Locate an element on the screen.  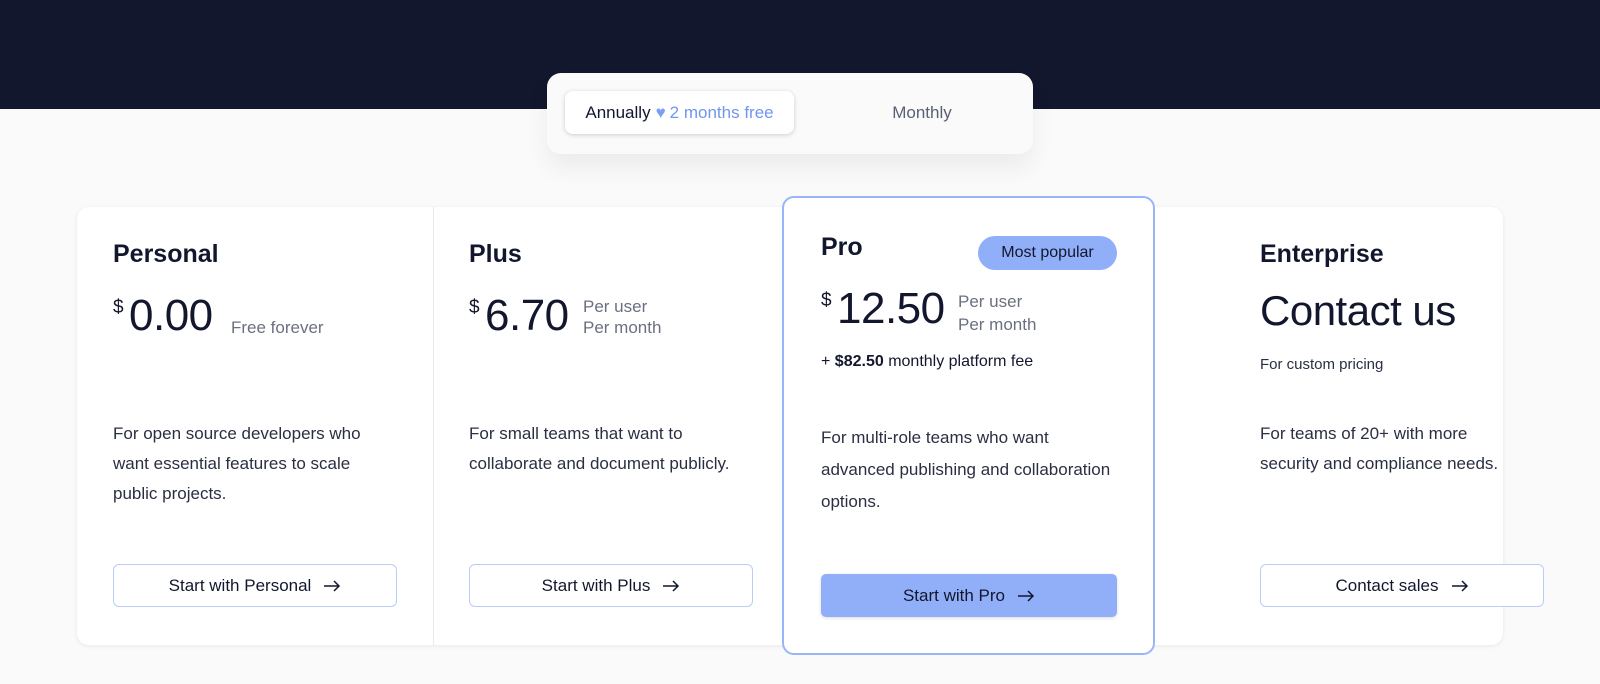
monthly-label: Monthly is located at coordinates (922, 112).